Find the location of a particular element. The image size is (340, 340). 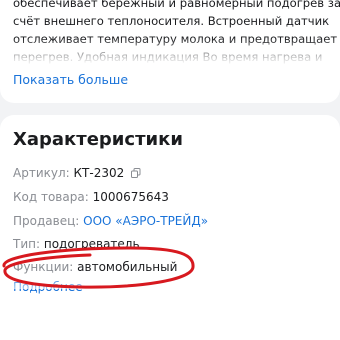

spec-row-seller: Продавец: ООО «АЭРО-ТРЕЙД» is located at coordinates (110, 221).